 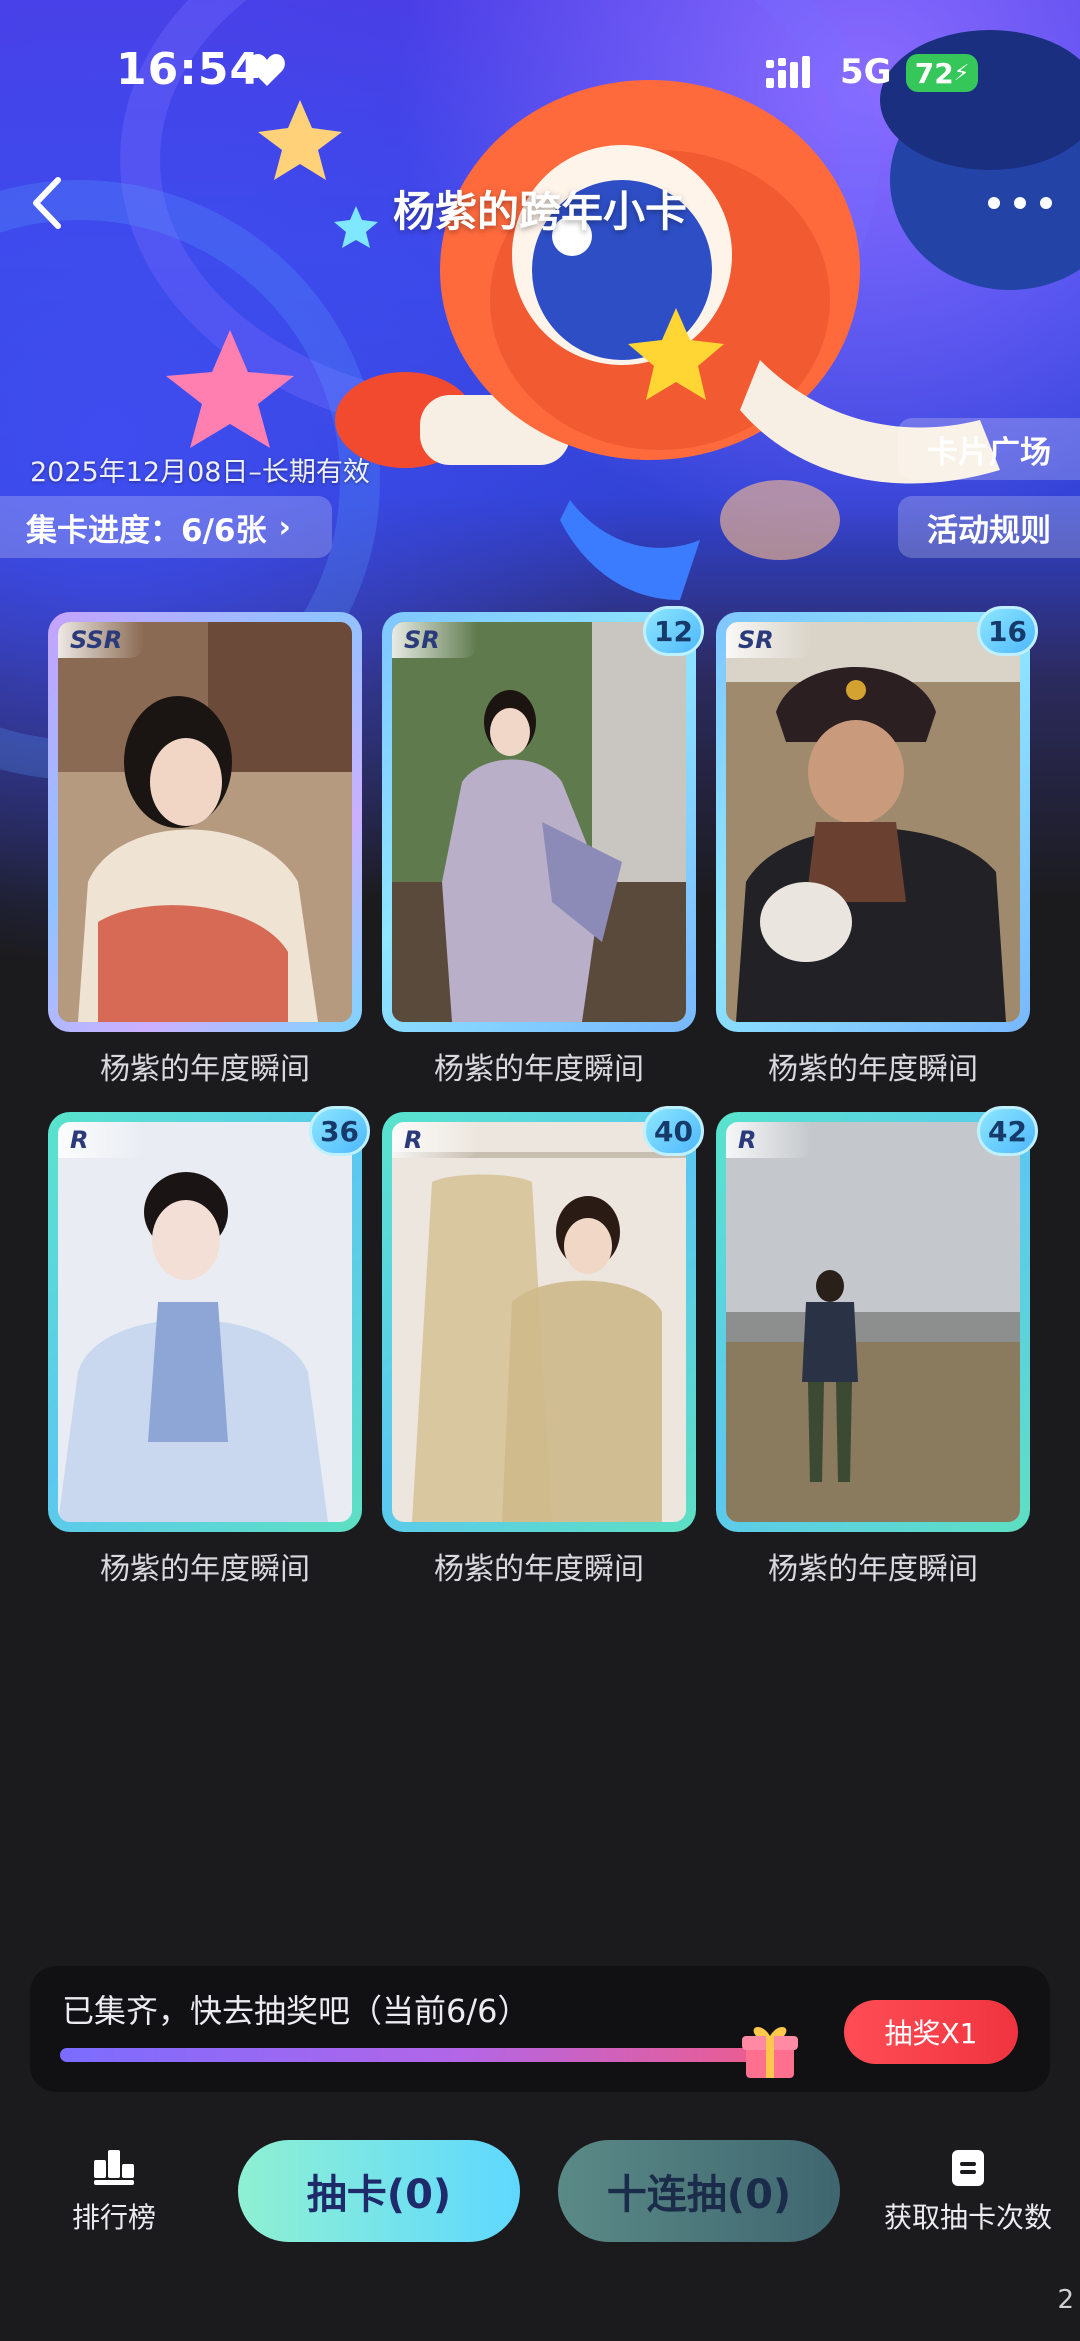 I want to click on collect-progress-chip: 集卡进度：6/6张 ›, so click(x=166, y=527).